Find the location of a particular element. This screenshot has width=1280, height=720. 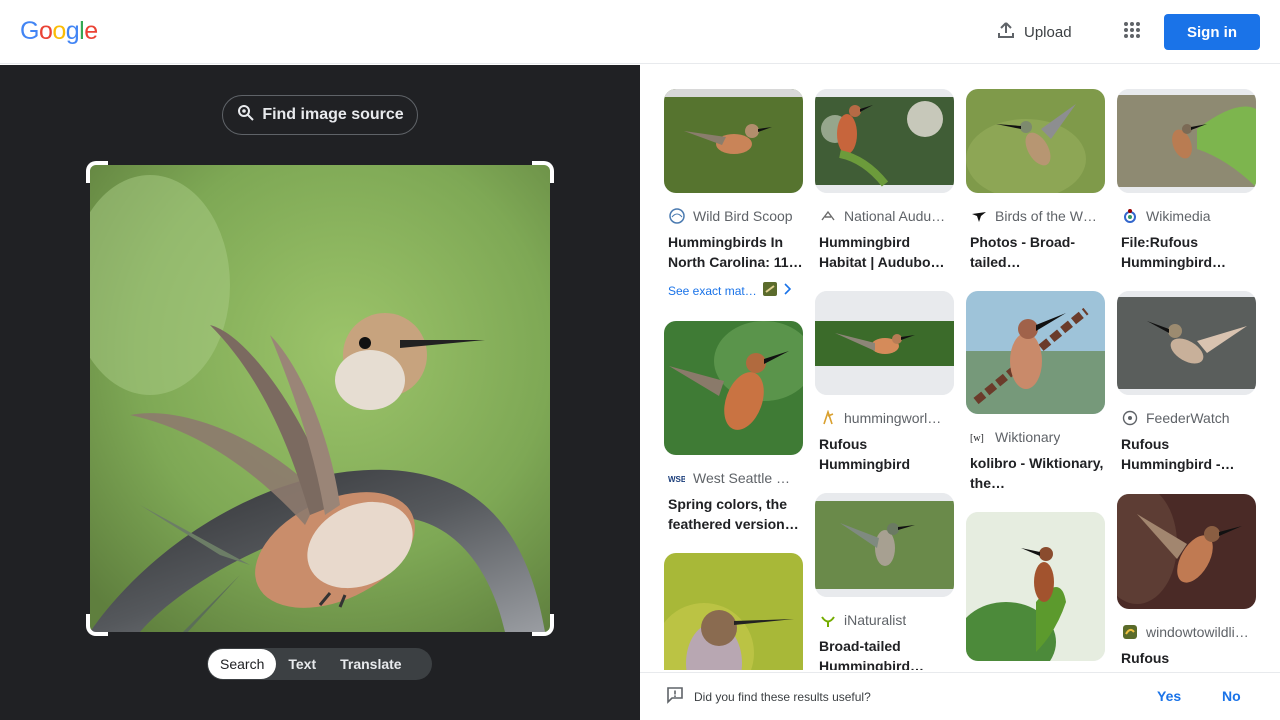

feedback-no-button: No is located at coordinates (1231, 696).